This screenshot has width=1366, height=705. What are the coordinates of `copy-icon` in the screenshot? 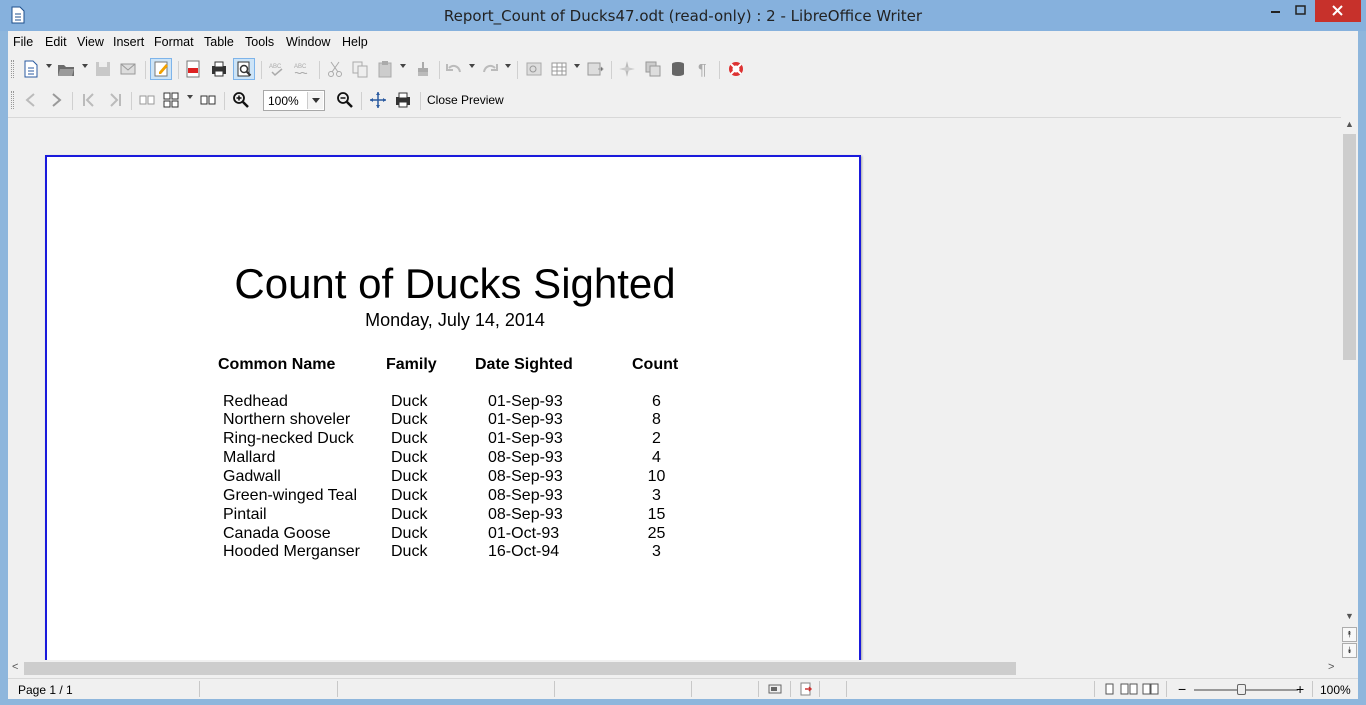 It's located at (360, 69).